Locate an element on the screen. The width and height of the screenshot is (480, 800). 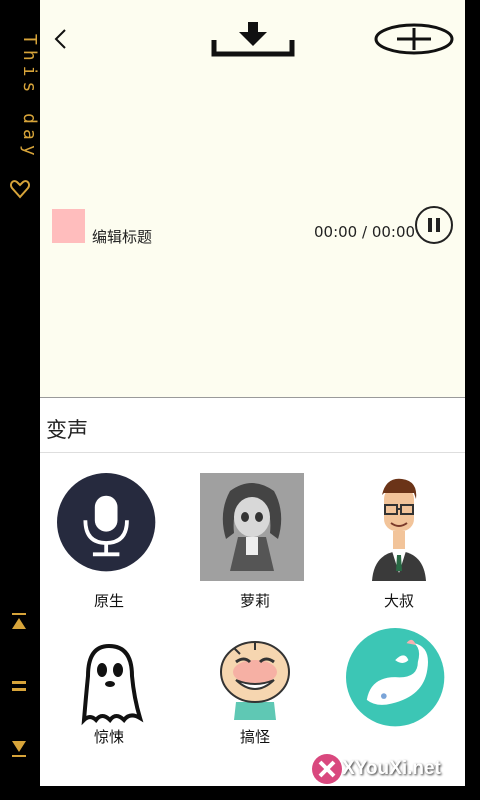
voice-label: 搞怪 is located at coordinates (254, 737).